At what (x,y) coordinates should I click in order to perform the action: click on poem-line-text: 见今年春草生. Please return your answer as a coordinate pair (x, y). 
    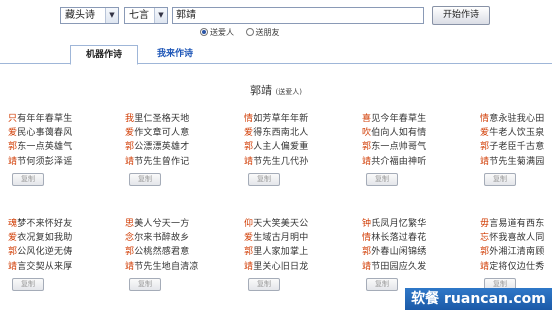
    Looking at the image, I should click on (399, 119).